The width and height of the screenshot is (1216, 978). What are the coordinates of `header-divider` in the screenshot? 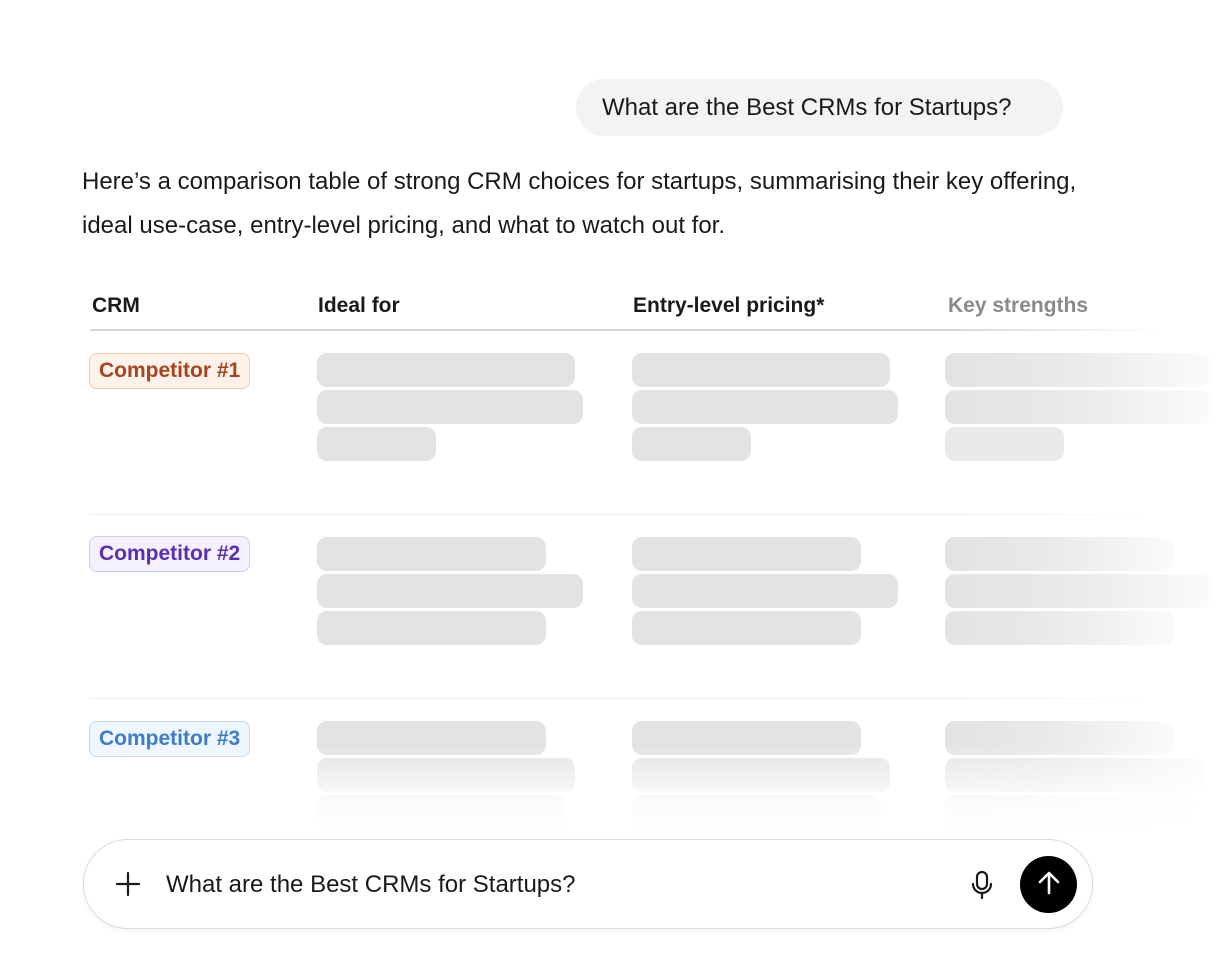 It's located at (626, 330).